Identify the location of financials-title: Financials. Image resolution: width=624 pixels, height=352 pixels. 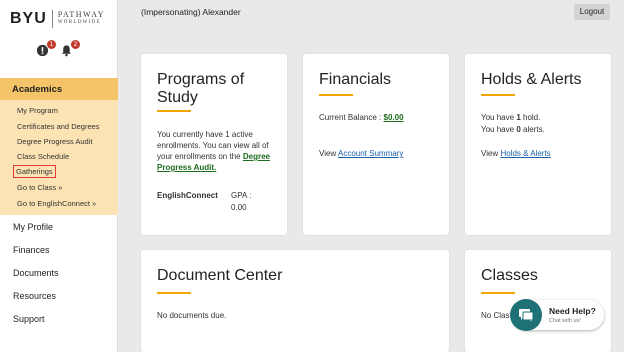
(355, 79).